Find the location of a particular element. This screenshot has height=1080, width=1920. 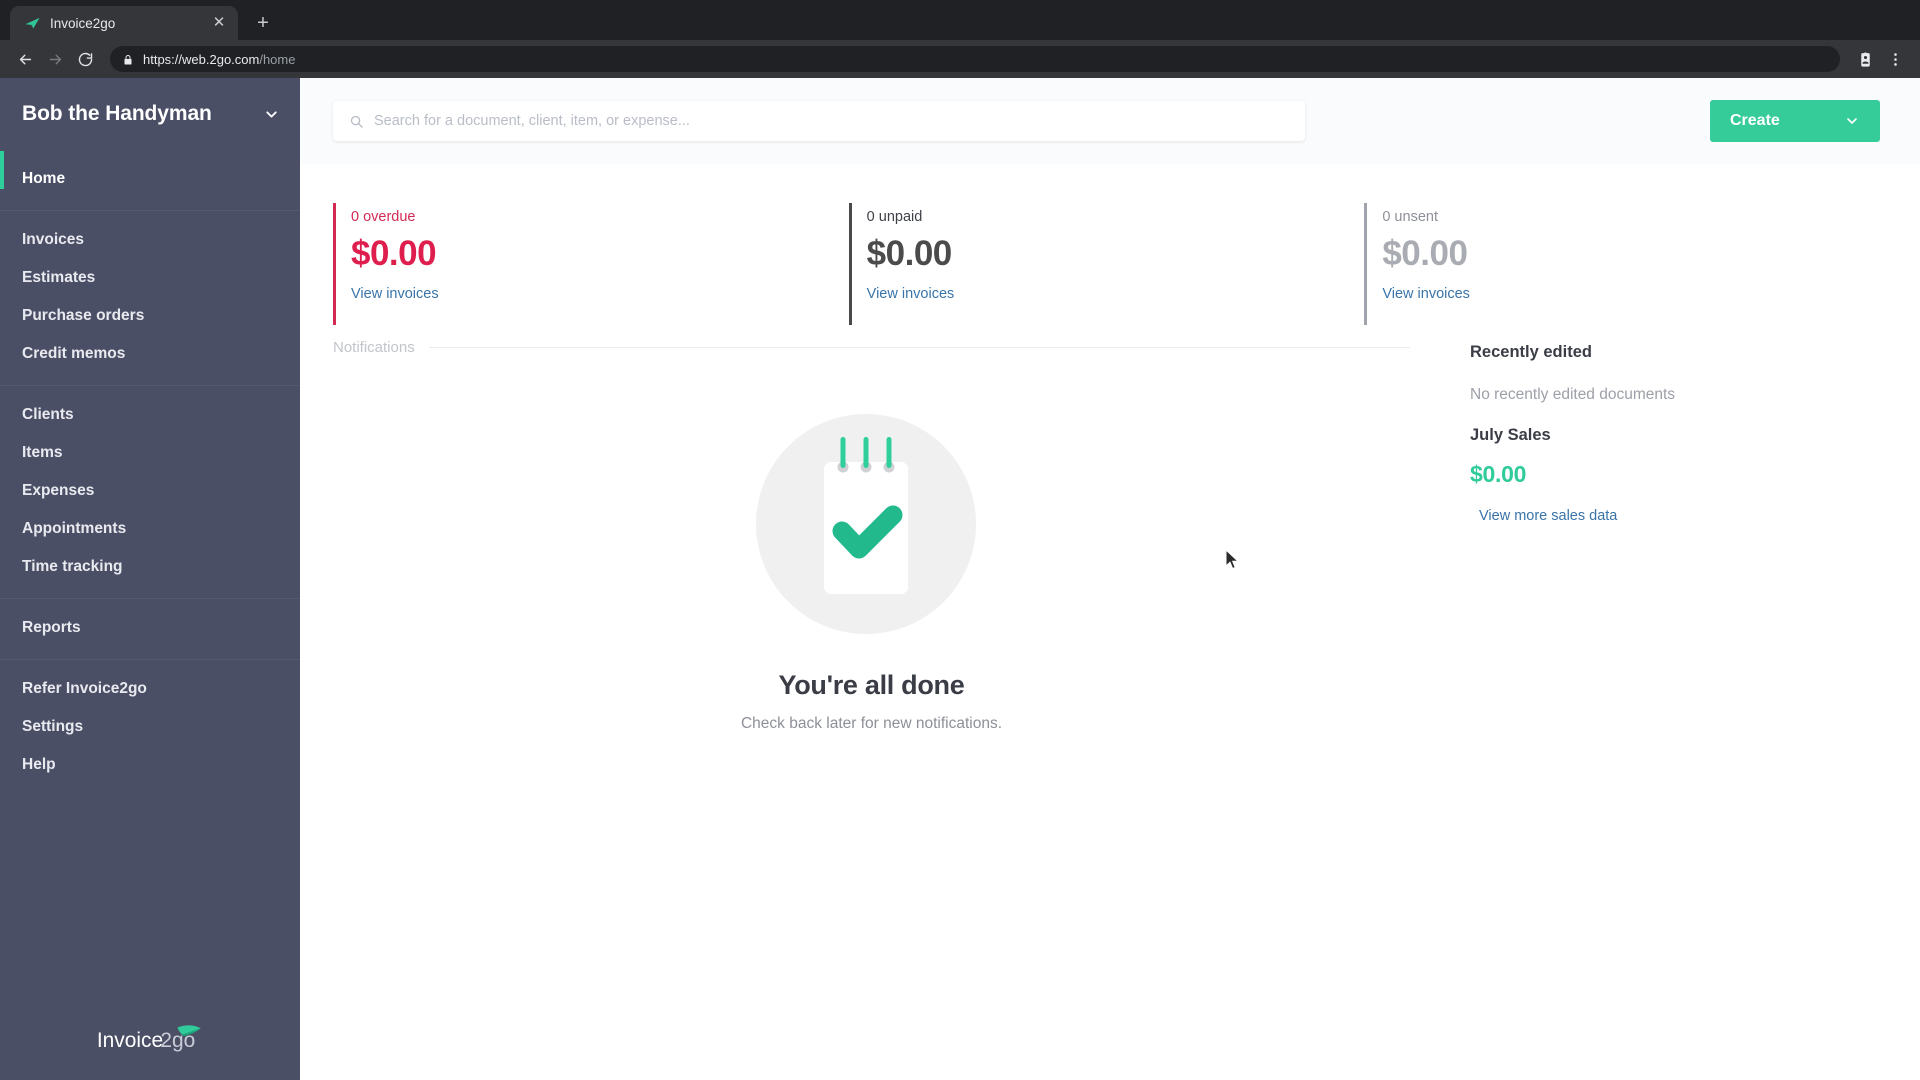

sidebar-item-label: Purchase orders is located at coordinates (83, 315).